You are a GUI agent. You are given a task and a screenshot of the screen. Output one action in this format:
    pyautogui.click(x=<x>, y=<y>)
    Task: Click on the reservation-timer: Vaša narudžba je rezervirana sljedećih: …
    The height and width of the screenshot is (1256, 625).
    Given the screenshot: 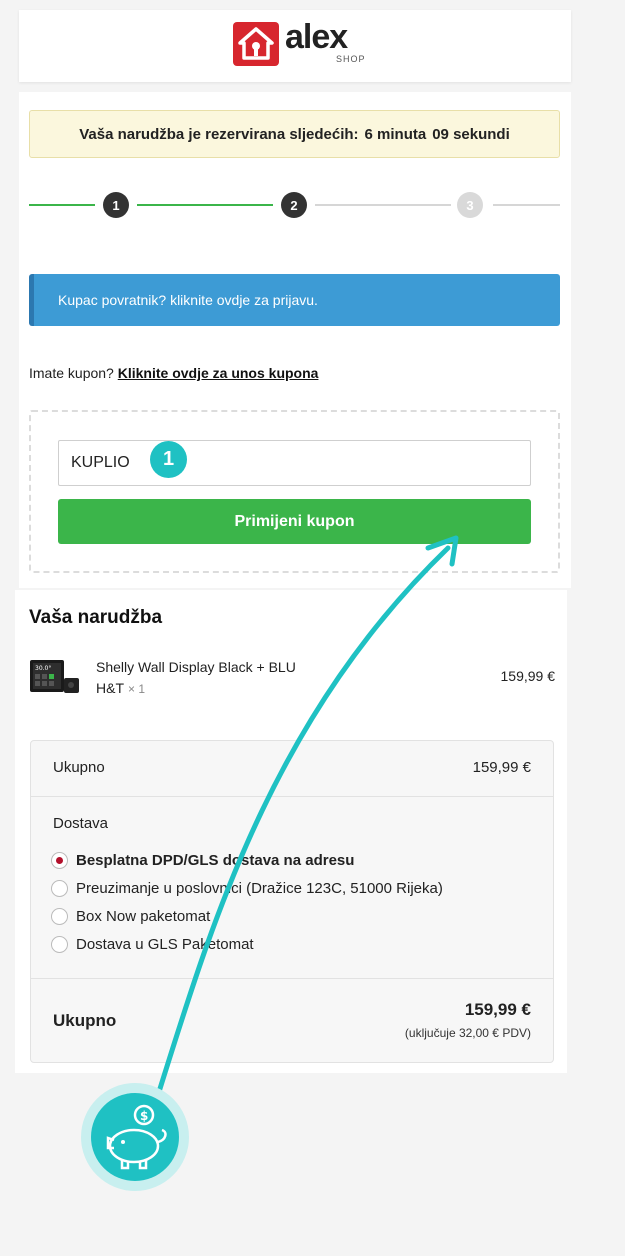 What is the action you would take?
    pyautogui.click(x=294, y=134)
    